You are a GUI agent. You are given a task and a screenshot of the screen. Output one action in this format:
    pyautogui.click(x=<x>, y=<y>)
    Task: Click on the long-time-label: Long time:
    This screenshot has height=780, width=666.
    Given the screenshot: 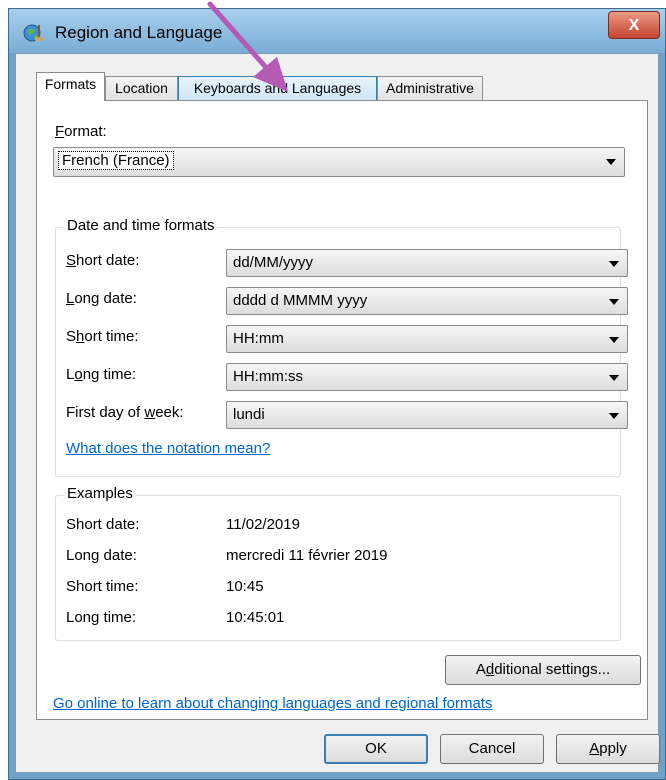 What is the action you would take?
    pyautogui.click(x=101, y=374)
    